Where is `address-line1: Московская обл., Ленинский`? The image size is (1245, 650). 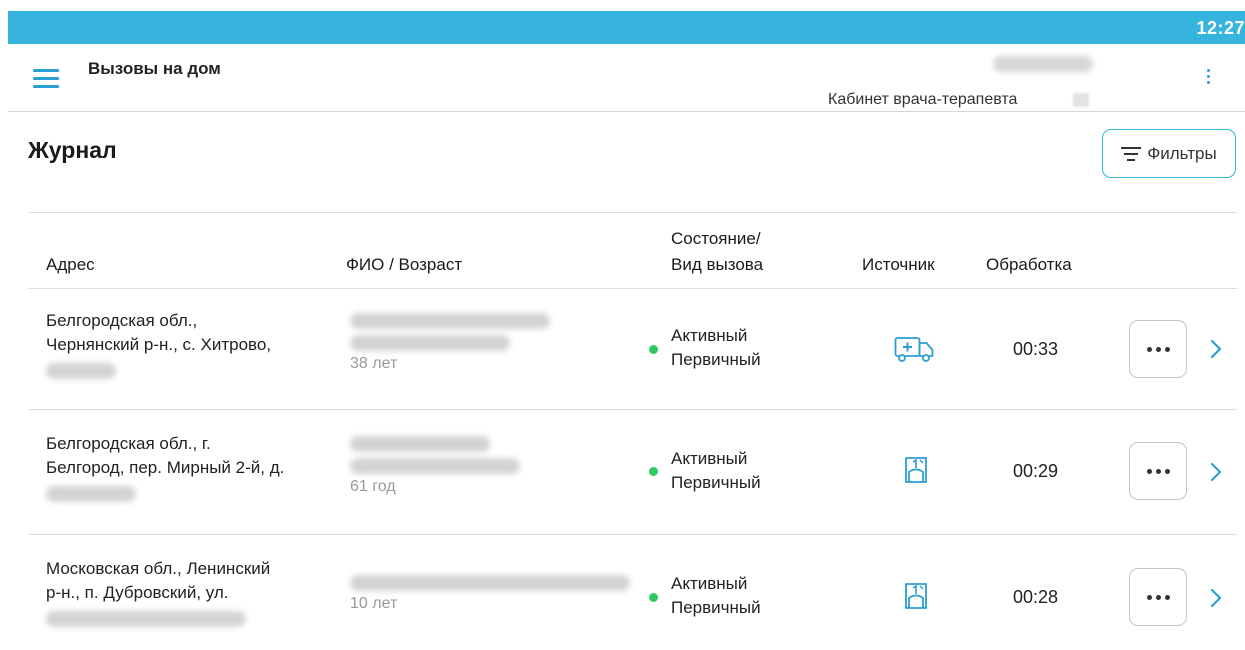 address-line1: Московская обл., Ленинский is located at coordinates (158, 568).